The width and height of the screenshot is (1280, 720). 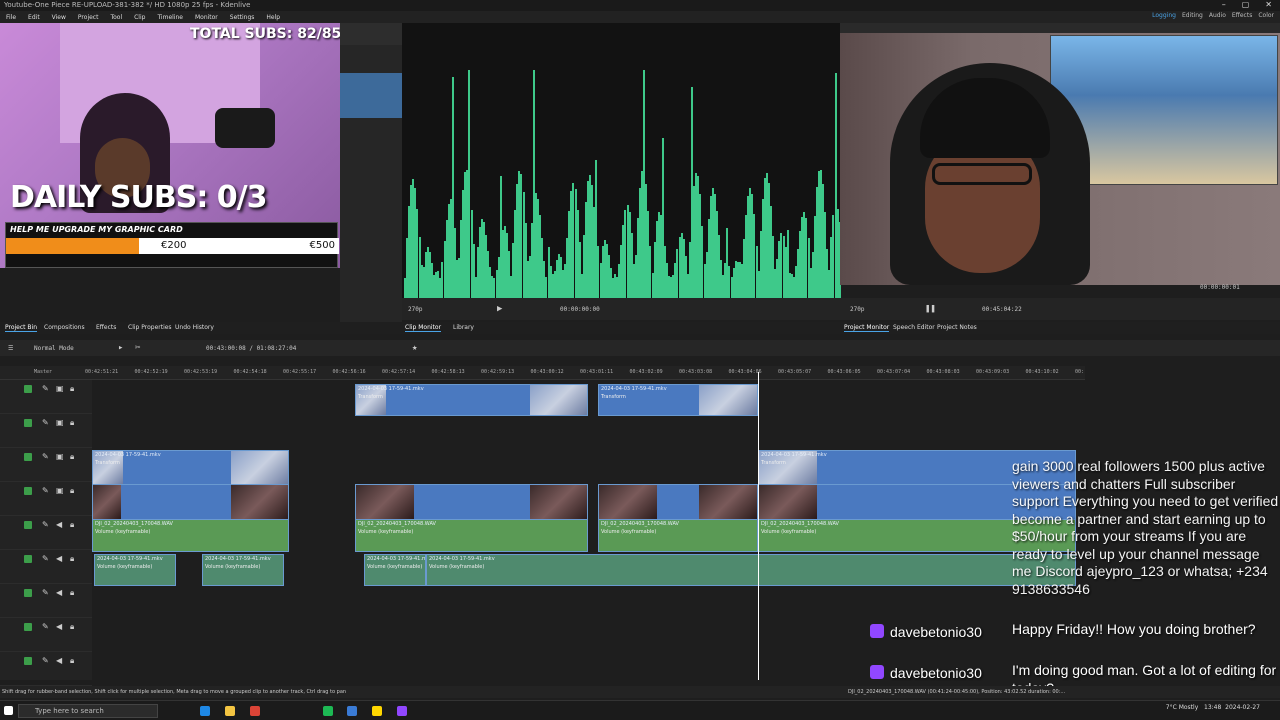 What do you see at coordinates (580, 309) in the screenshot?
I see `clip-timecode: 00:00:00:00` at bounding box center [580, 309].